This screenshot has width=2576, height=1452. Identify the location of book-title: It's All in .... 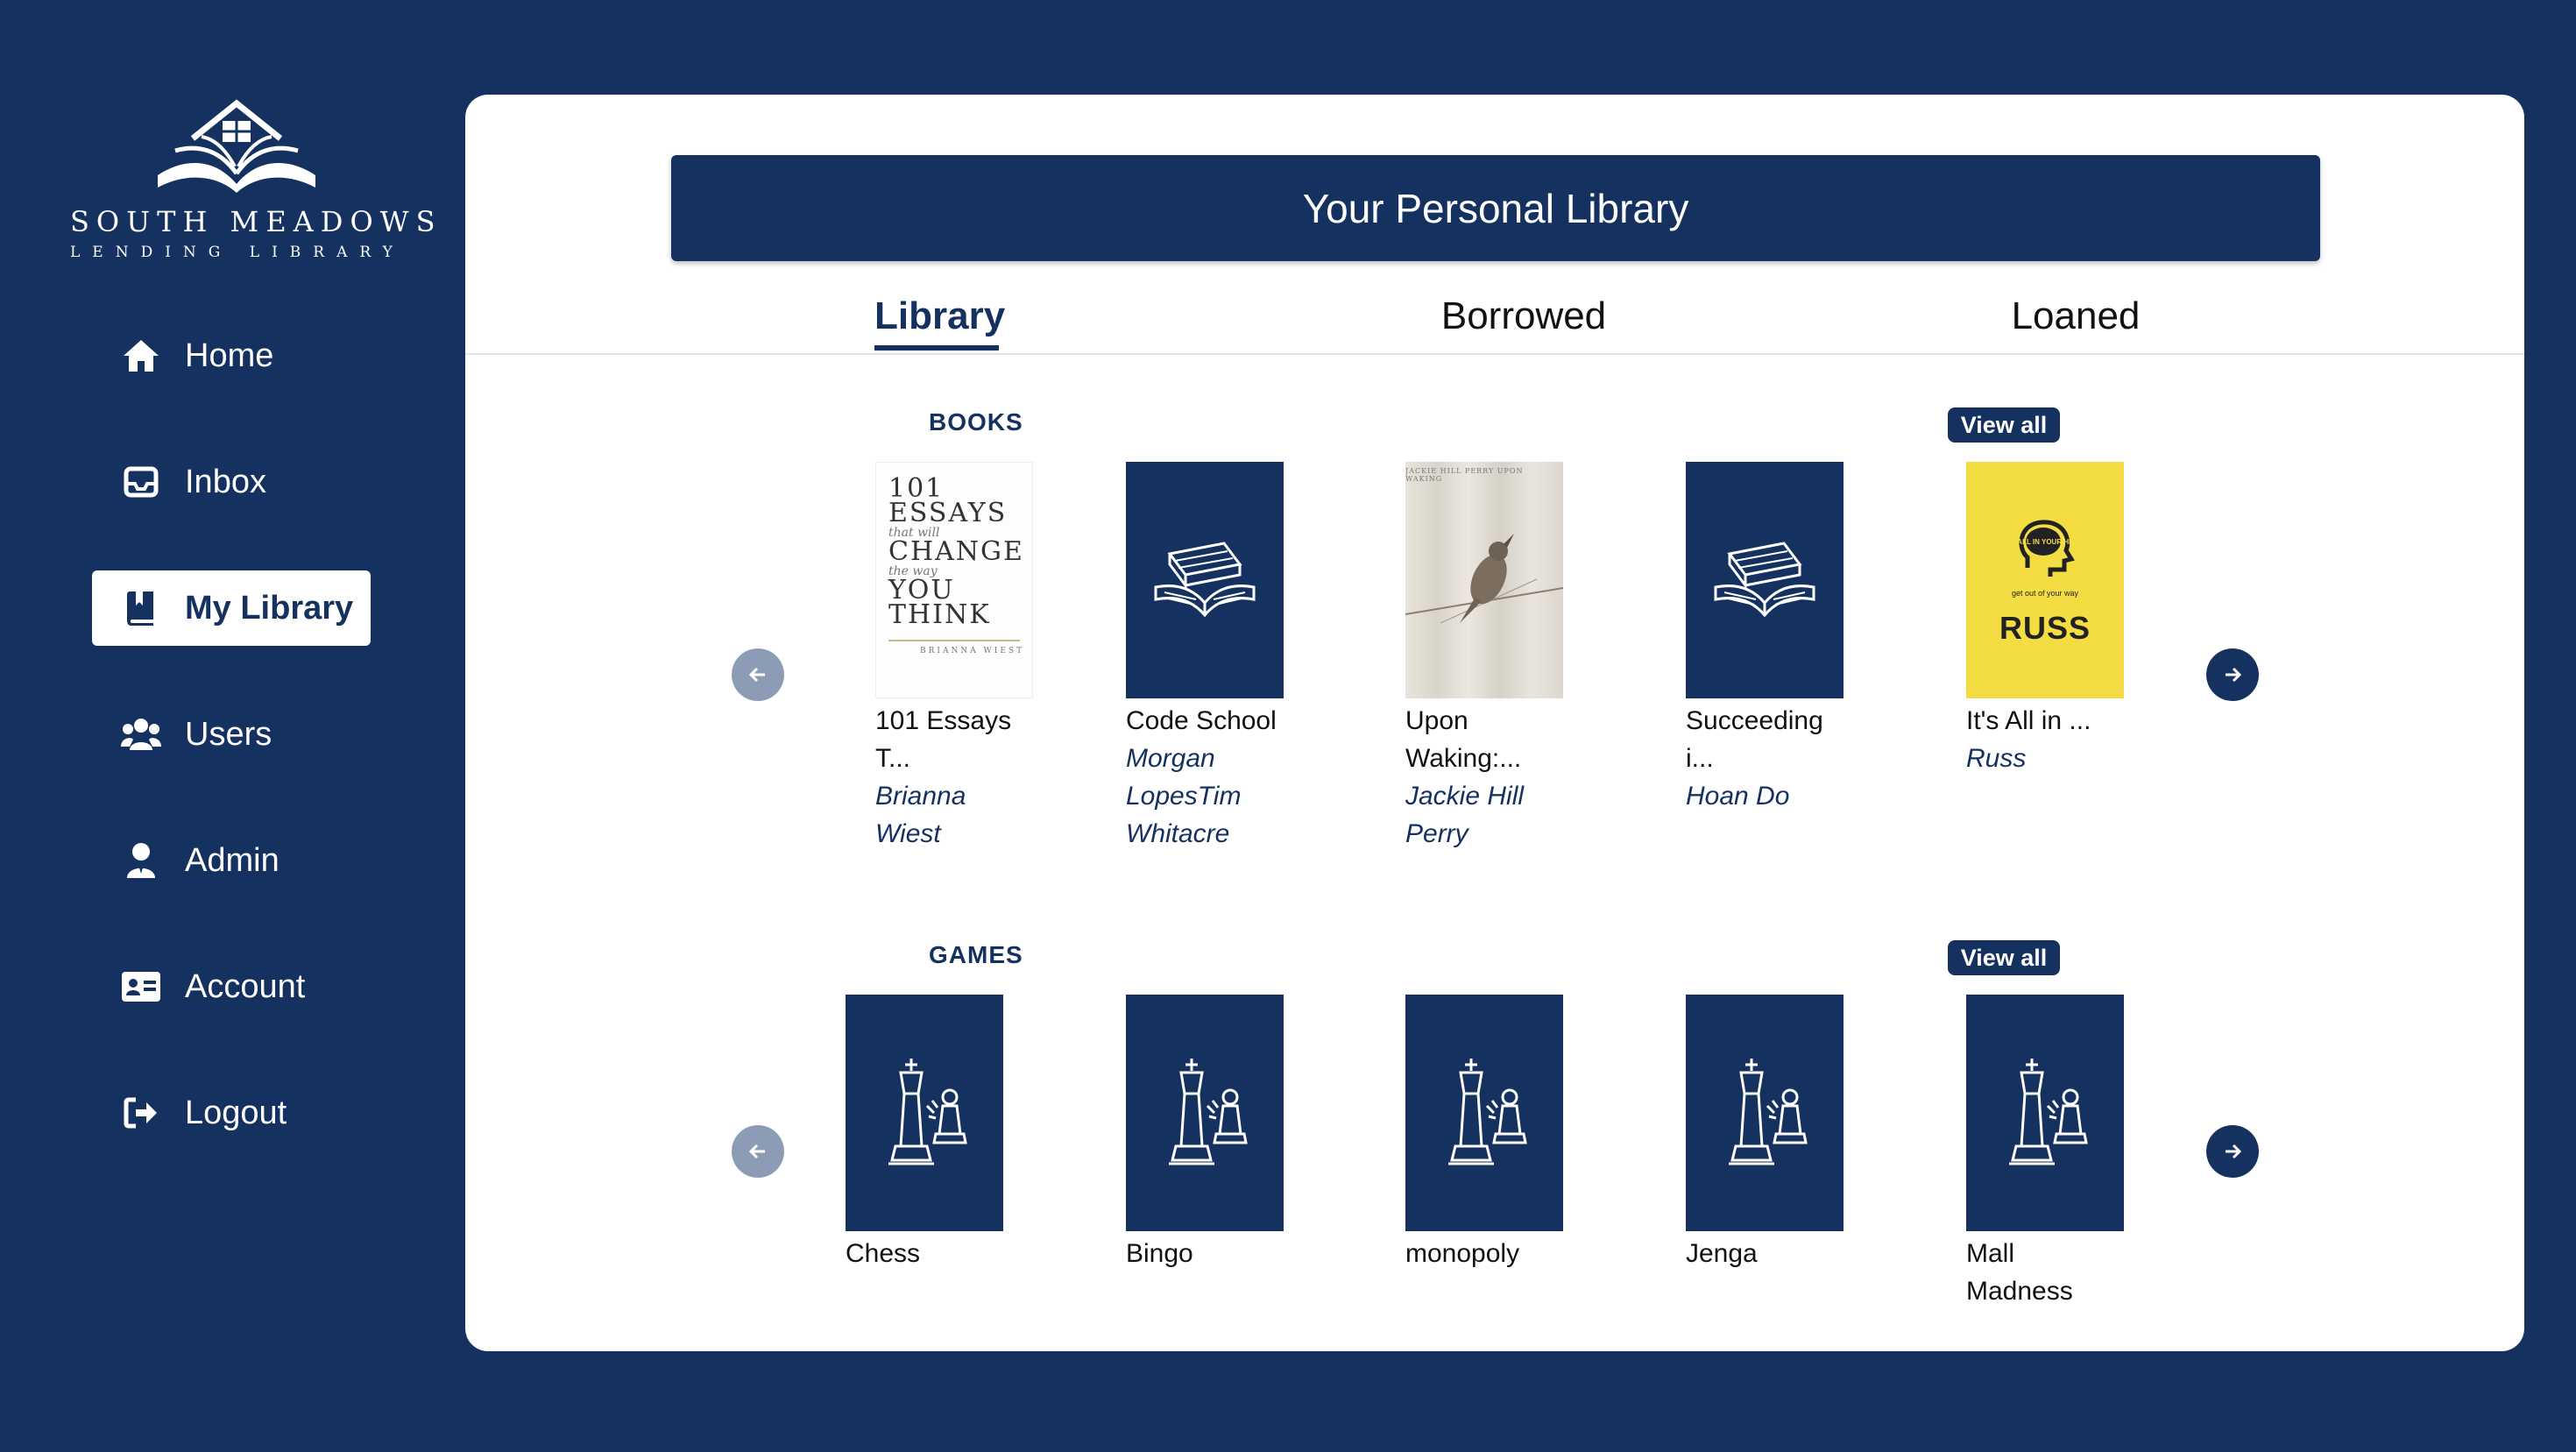
(2045, 721).